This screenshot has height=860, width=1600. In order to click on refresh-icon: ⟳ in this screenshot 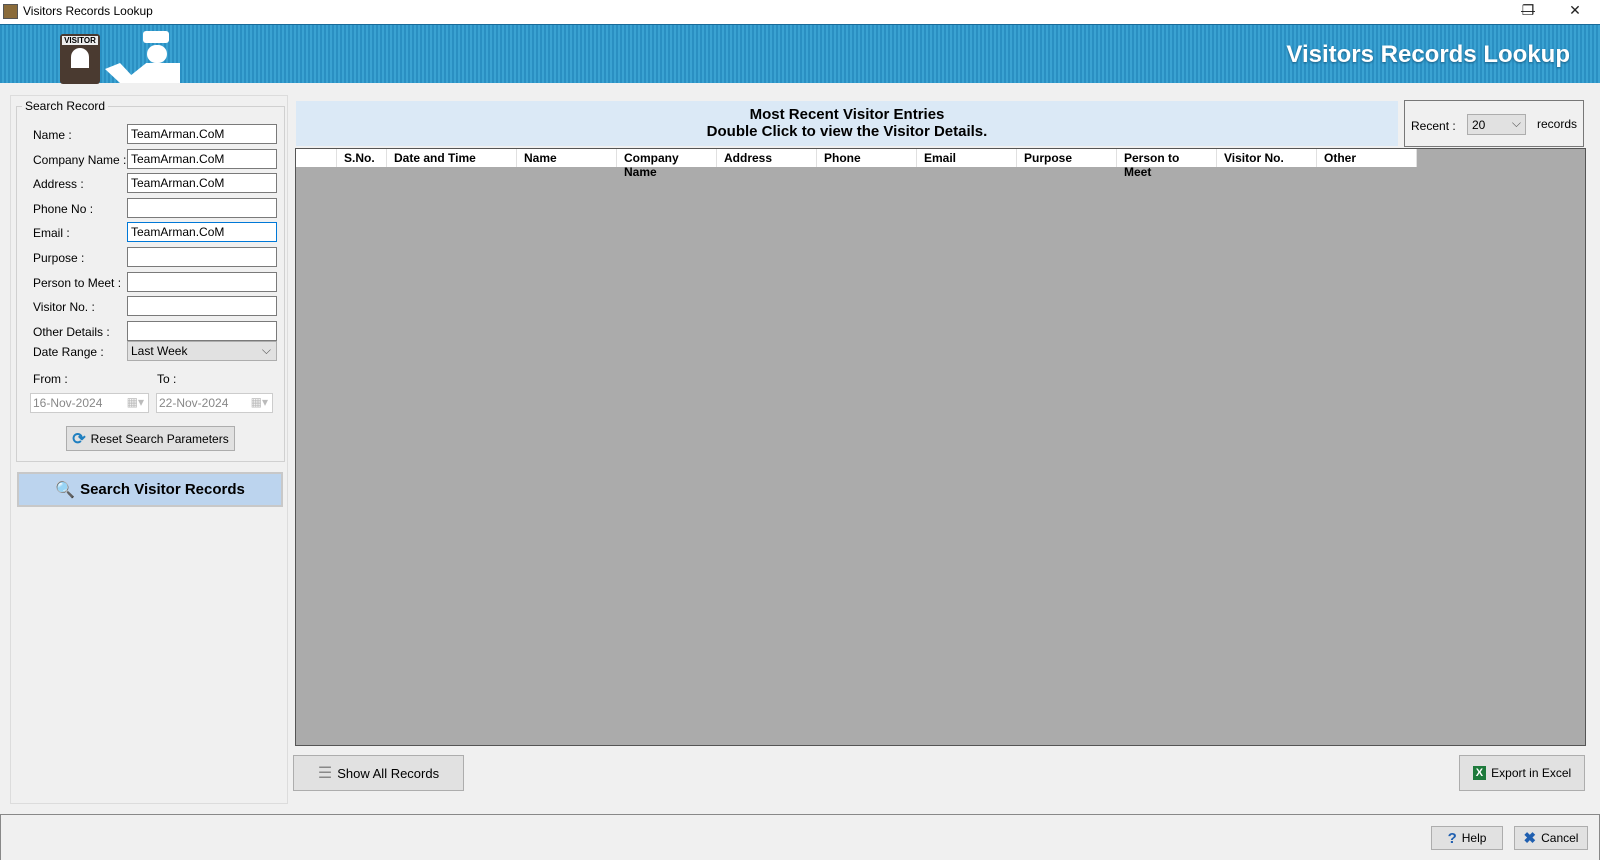, I will do `click(79, 439)`.